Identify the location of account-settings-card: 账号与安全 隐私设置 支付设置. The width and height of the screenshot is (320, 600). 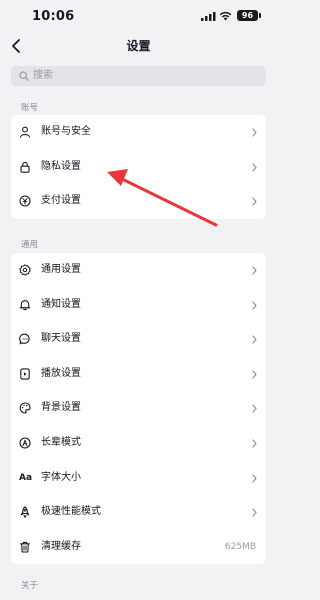
(138, 167).